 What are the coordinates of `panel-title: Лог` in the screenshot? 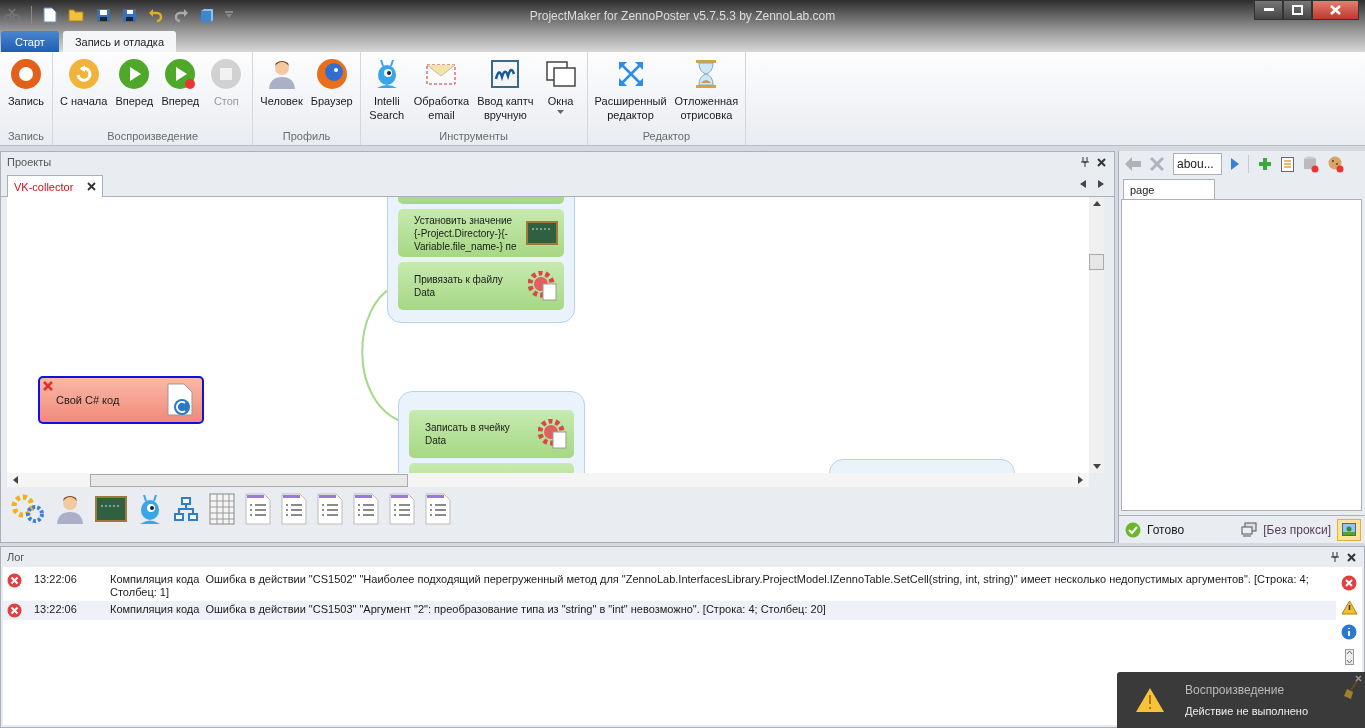 It's located at (16, 557).